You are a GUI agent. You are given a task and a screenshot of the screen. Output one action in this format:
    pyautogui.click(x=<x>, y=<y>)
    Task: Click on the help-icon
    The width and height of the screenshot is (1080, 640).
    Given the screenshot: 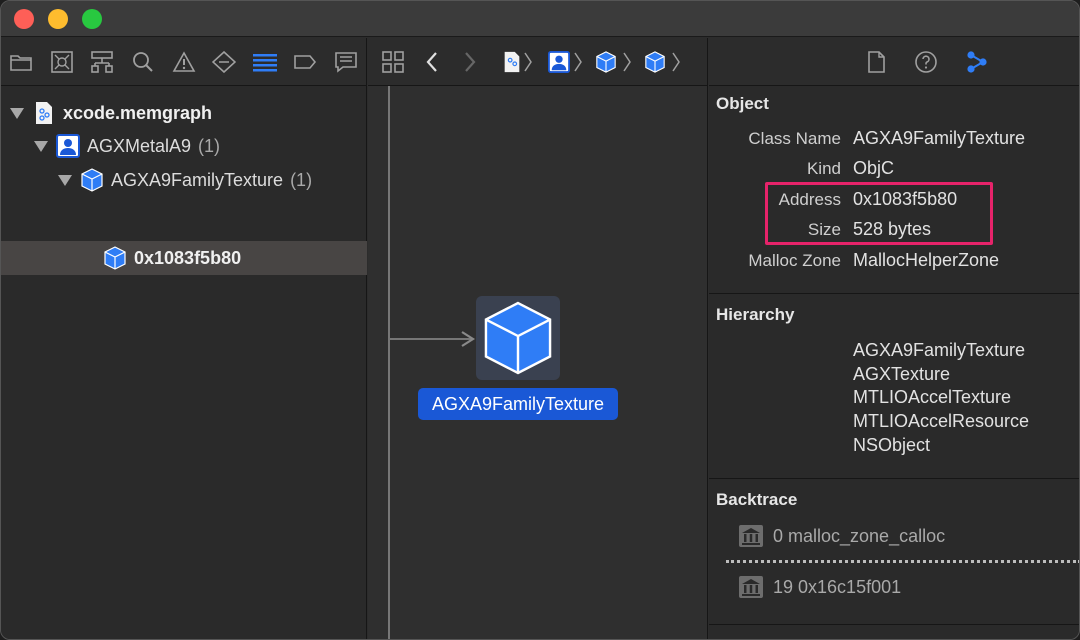 What is the action you would take?
    pyautogui.click(x=926, y=62)
    